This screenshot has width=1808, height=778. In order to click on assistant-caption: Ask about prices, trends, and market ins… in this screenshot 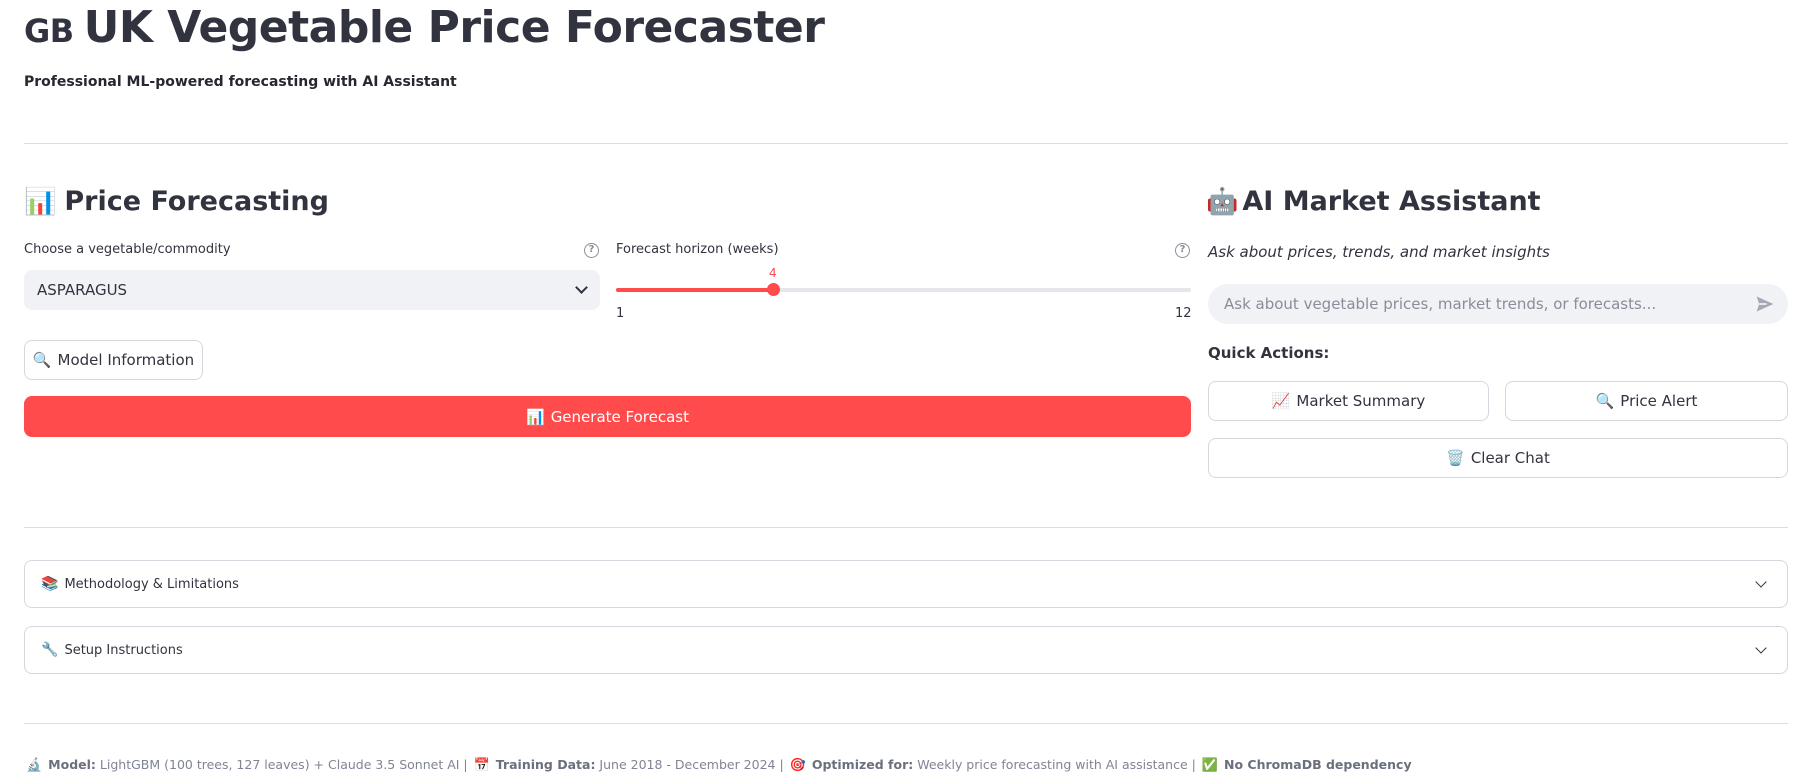, I will do `click(1379, 252)`.